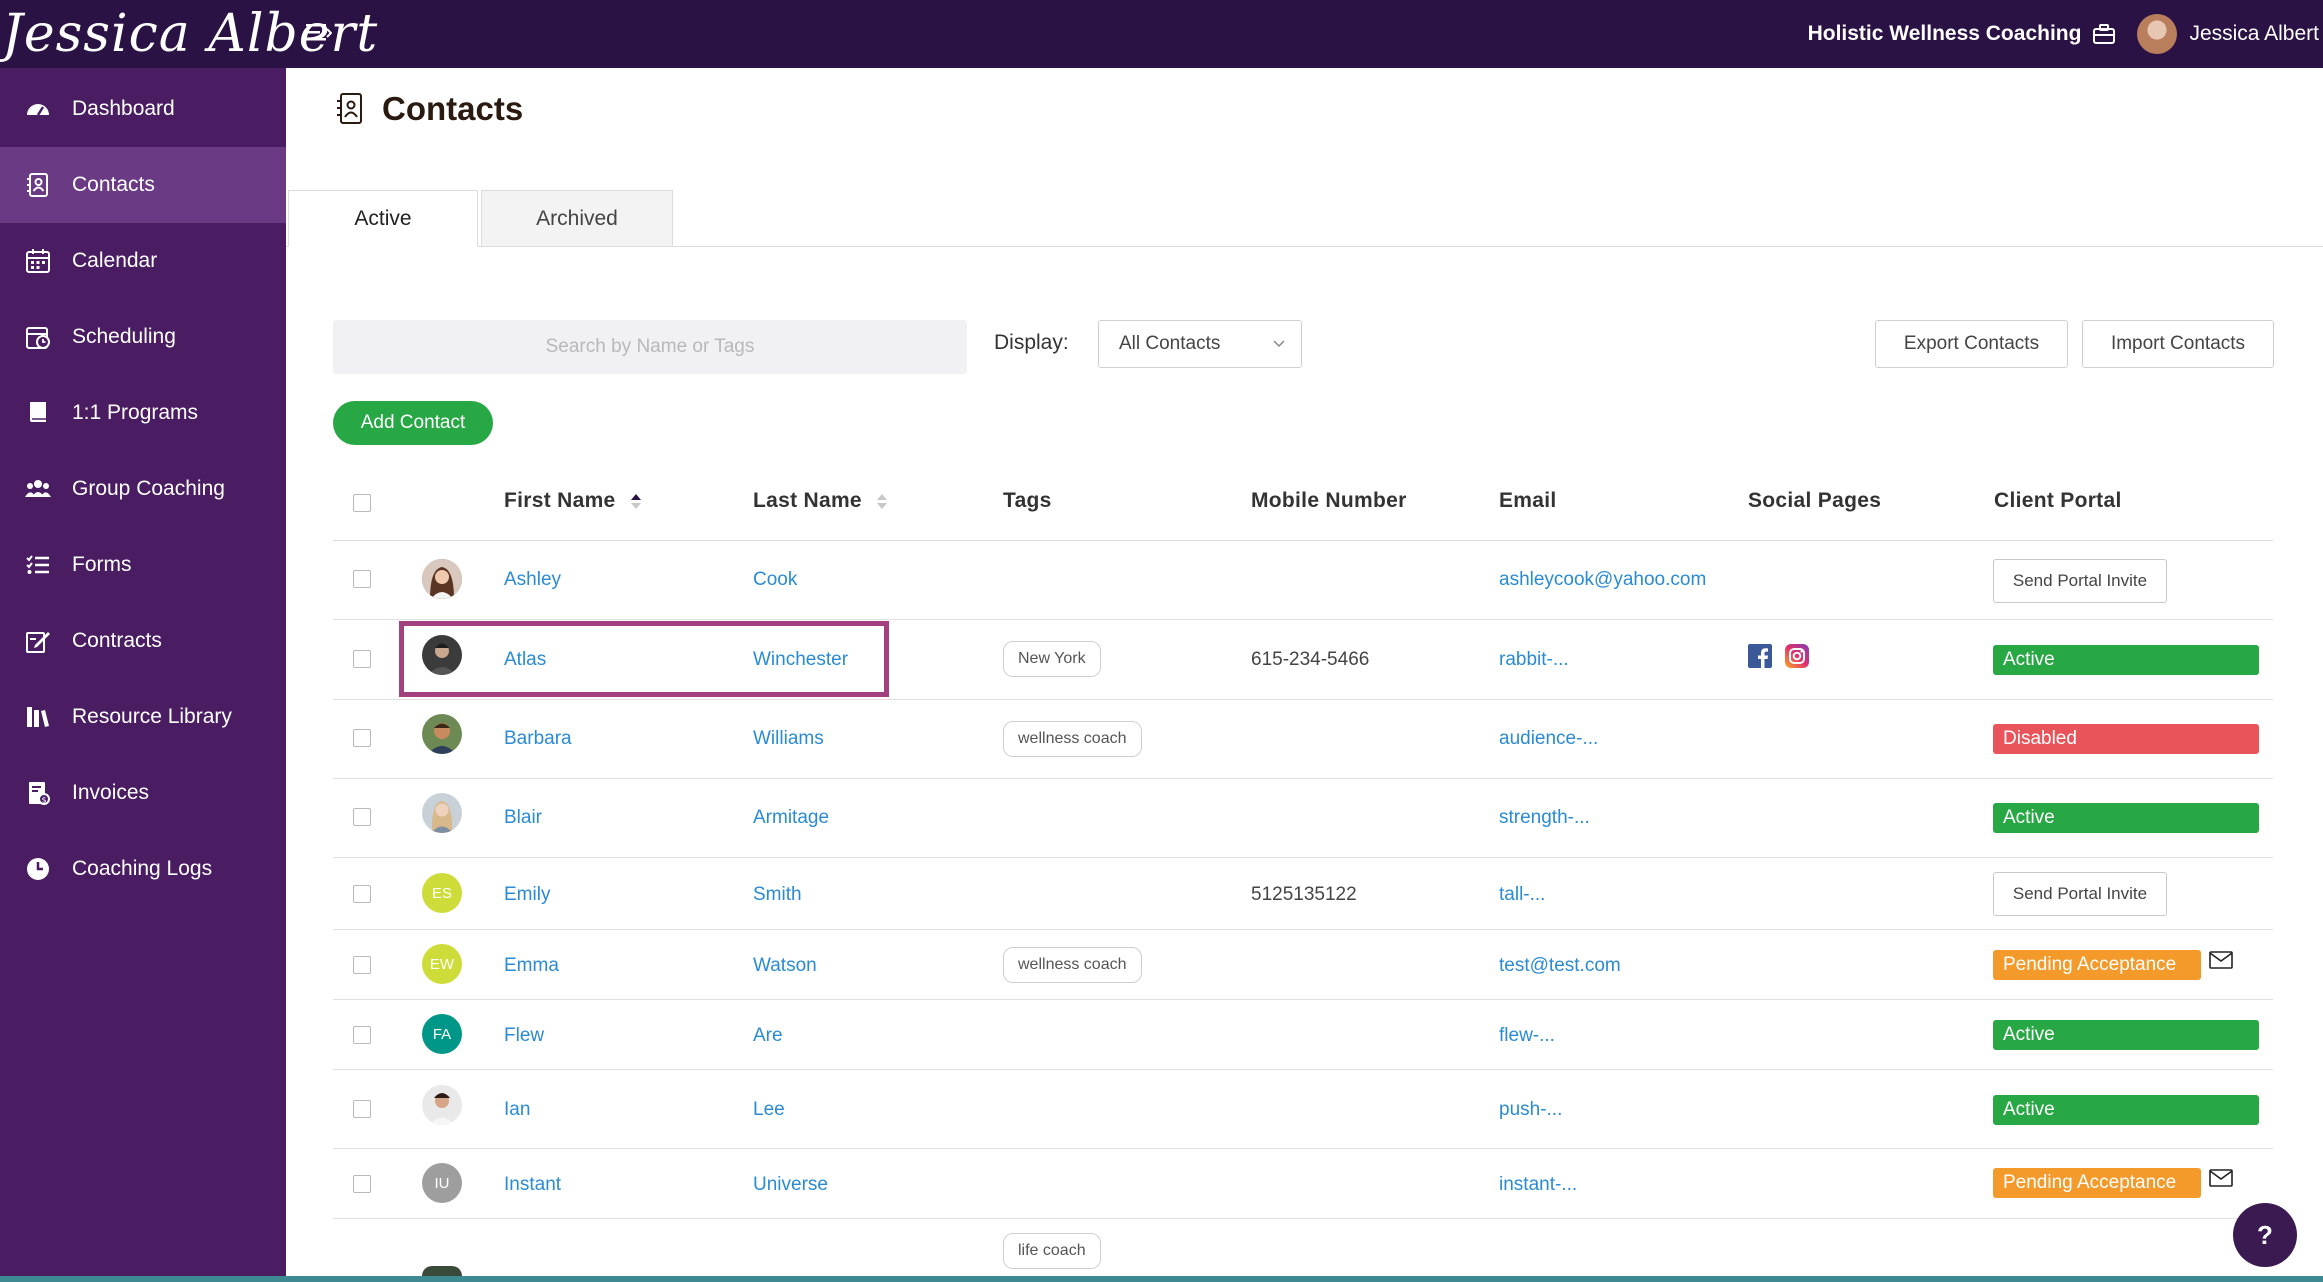 This screenshot has width=2323, height=1282. What do you see at coordinates (2265, 1235) in the screenshot?
I see `help-button: ?` at bounding box center [2265, 1235].